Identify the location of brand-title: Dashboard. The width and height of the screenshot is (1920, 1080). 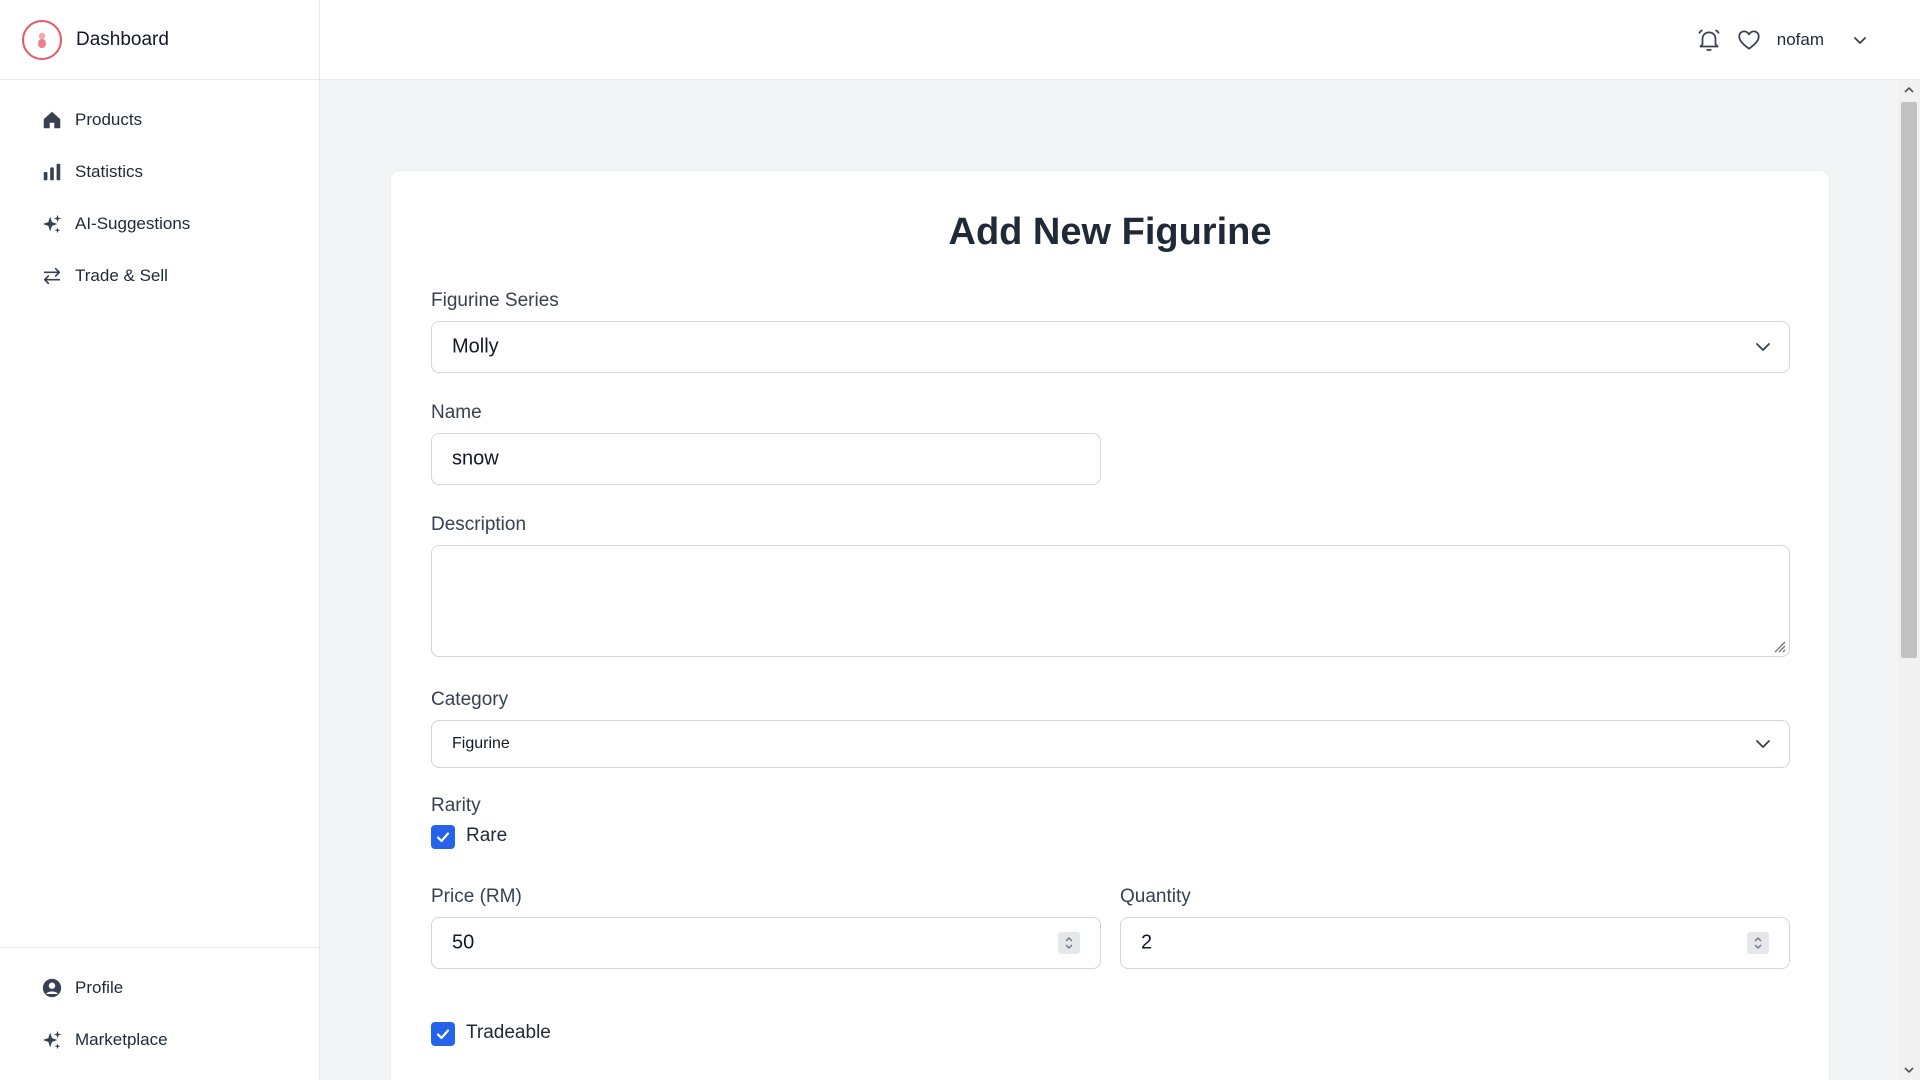
(122, 39).